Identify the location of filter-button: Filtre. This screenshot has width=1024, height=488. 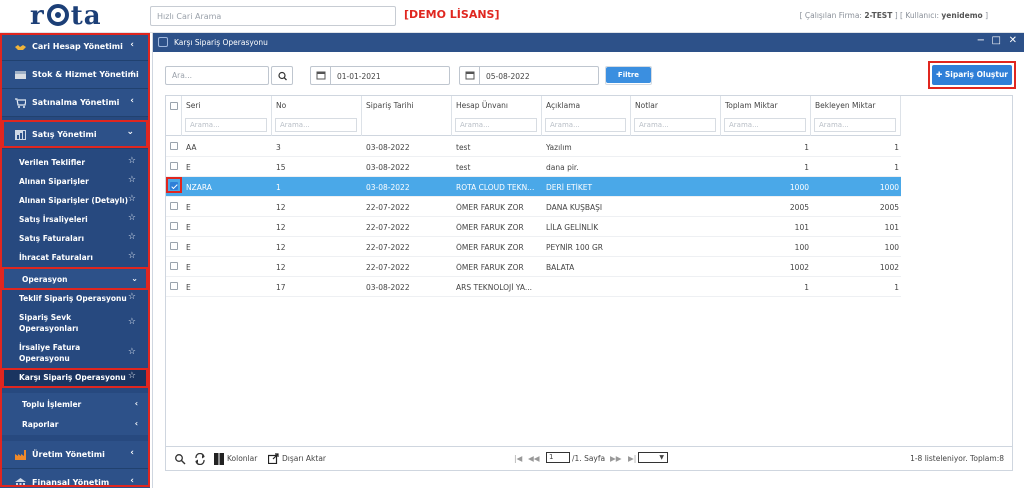
(628, 75).